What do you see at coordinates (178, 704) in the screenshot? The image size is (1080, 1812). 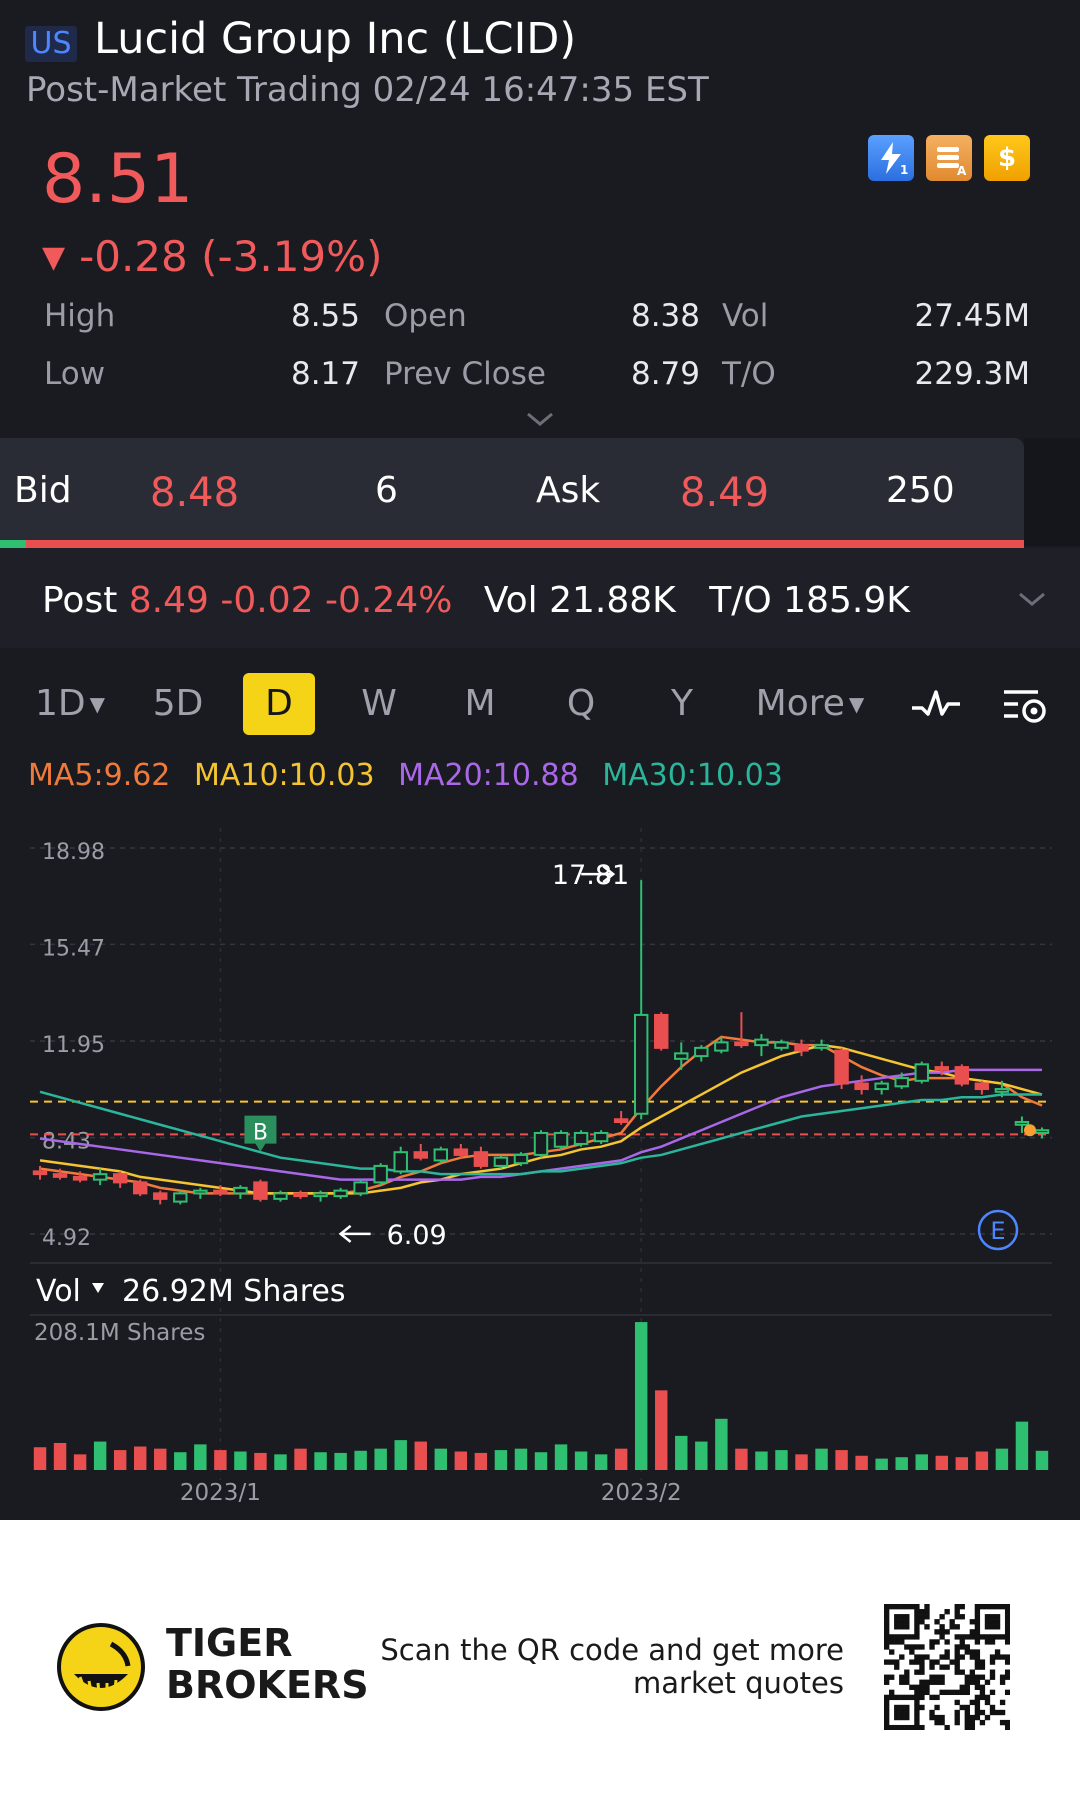 I see `tab-5d: 5D` at bounding box center [178, 704].